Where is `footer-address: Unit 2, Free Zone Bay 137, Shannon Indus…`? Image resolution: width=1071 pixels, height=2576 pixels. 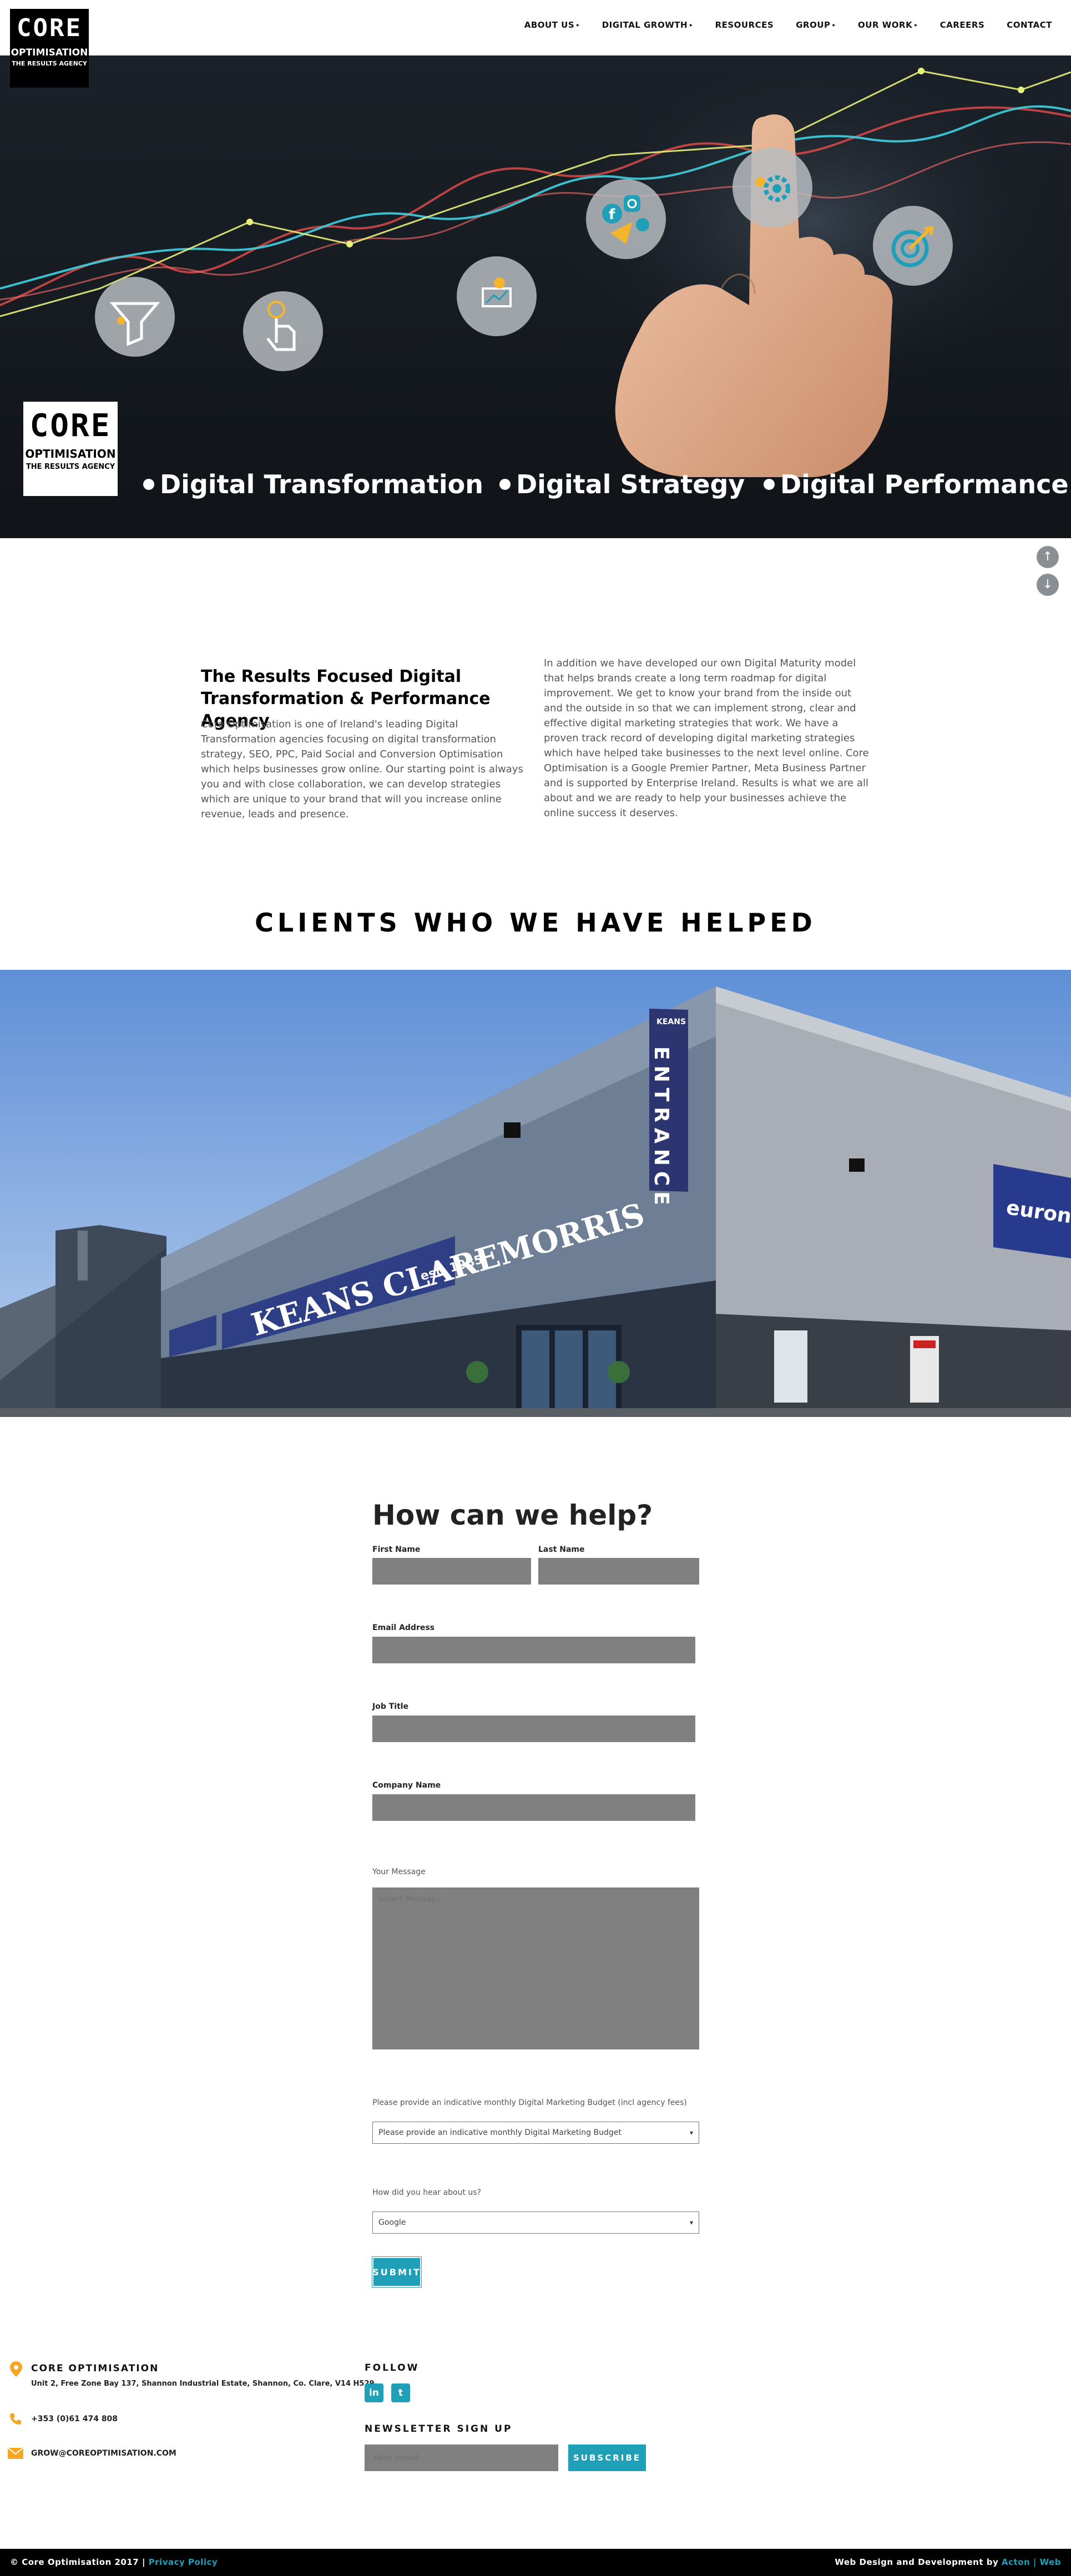 footer-address: Unit 2, Free Zone Bay 137, Shannon Indus… is located at coordinates (203, 2384).